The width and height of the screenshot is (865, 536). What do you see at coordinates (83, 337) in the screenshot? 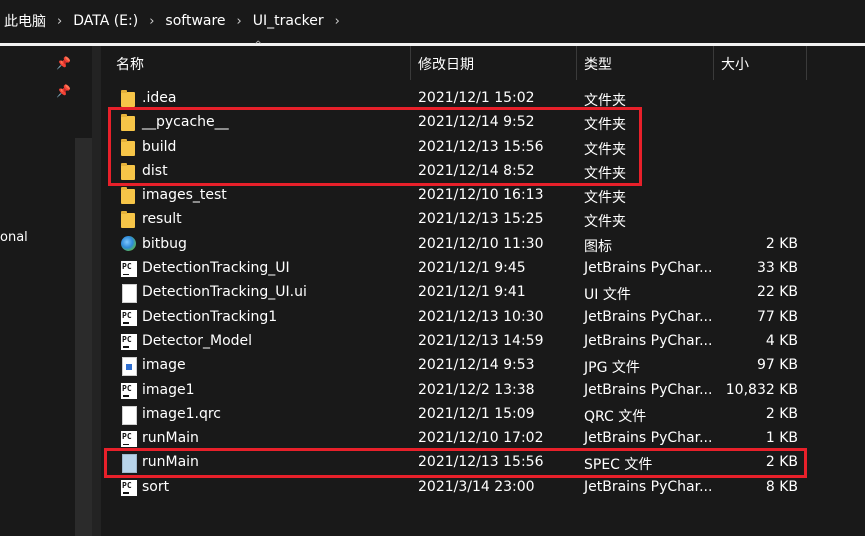
I see `nav-scrollbar` at bounding box center [83, 337].